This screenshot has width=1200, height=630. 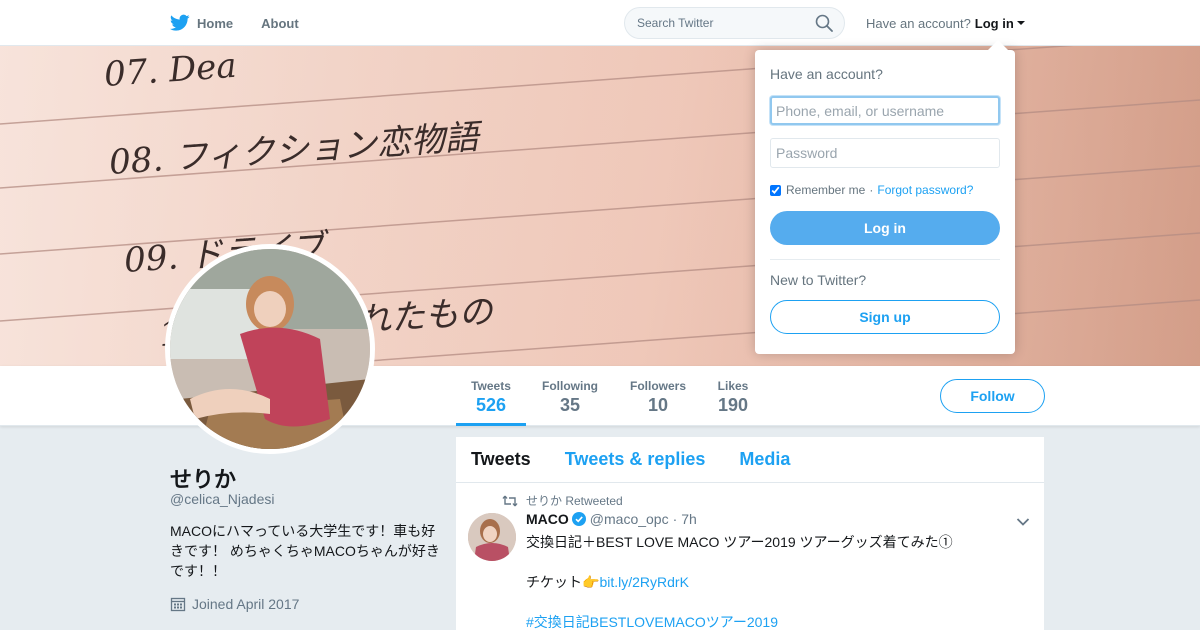 I want to click on stat-following-value: 35, so click(x=570, y=405).